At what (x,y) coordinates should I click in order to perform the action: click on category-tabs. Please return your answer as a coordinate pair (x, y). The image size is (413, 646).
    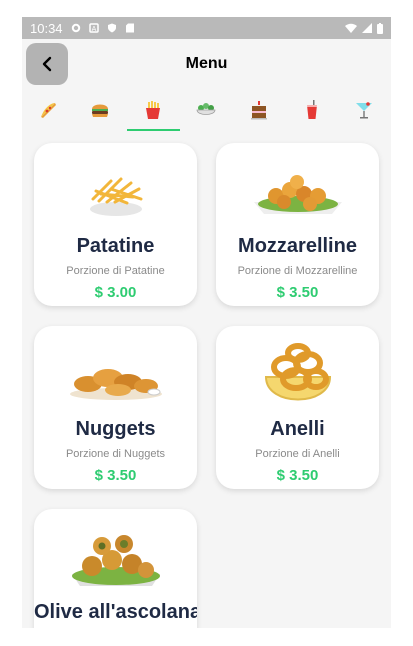
    Looking at the image, I should click on (206, 113).